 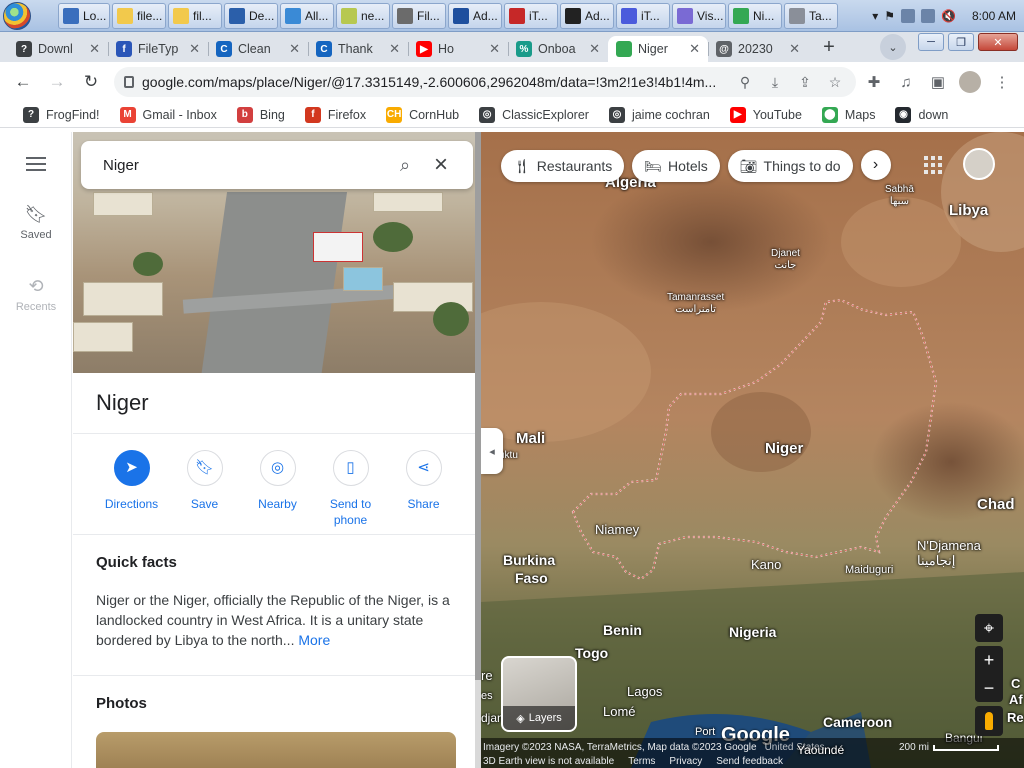 I want to click on display-icon, so click(x=928, y=15).